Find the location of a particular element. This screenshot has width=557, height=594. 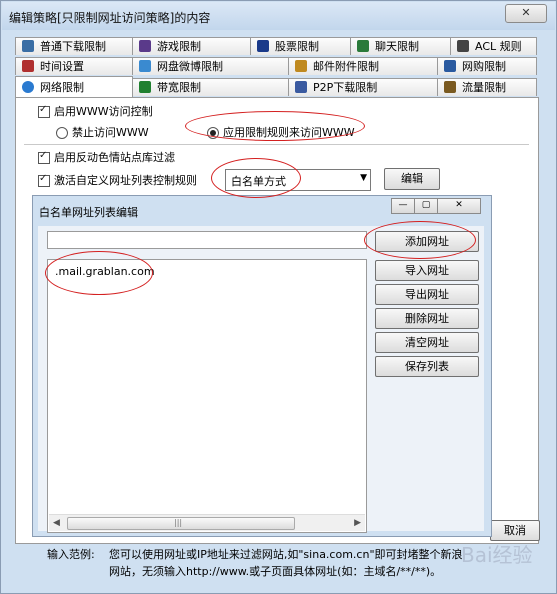

tab-acl-rules: ACL 规则 is located at coordinates (493, 46).